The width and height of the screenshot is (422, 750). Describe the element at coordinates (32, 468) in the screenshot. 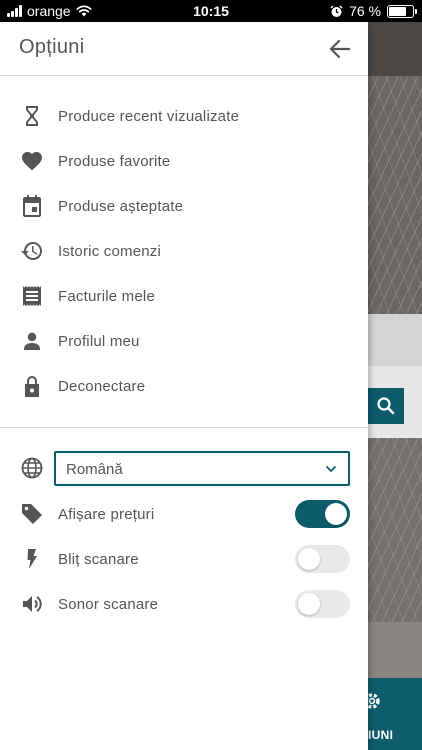

I see `globe-icon` at that location.